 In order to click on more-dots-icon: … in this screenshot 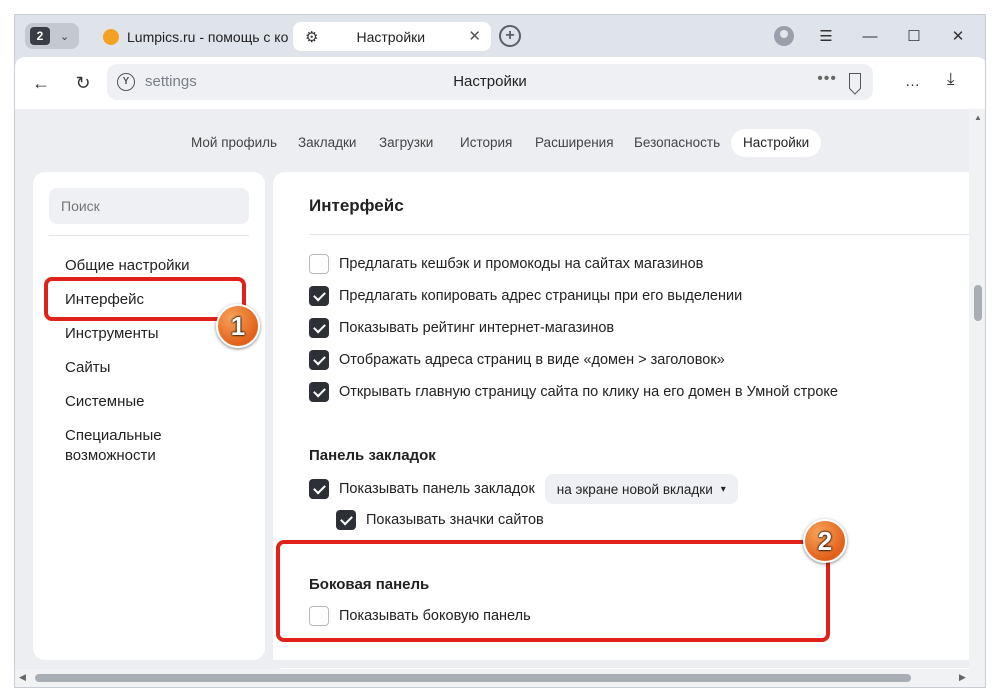, I will do `click(912, 81)`.